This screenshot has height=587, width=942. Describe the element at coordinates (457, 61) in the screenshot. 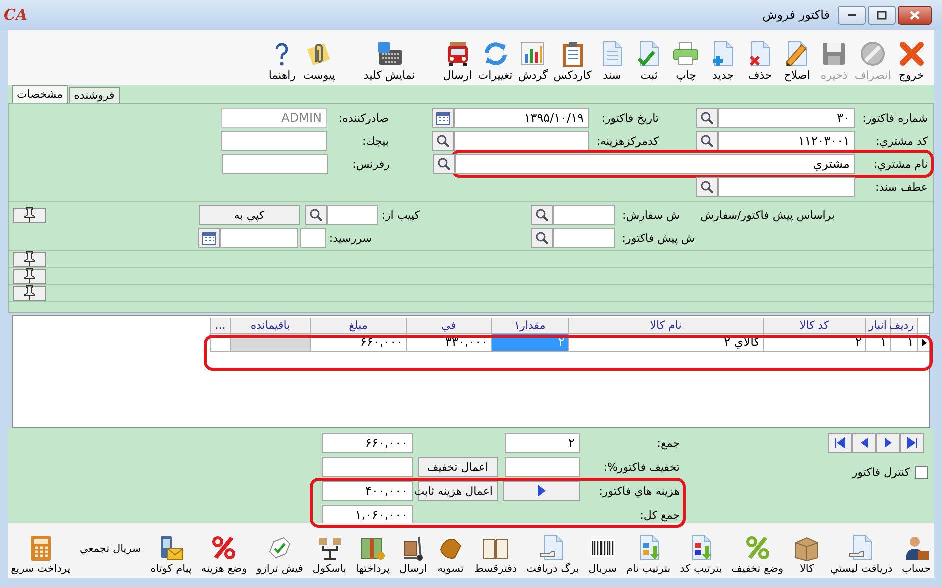

I see `send-button: ارسال` at that location.